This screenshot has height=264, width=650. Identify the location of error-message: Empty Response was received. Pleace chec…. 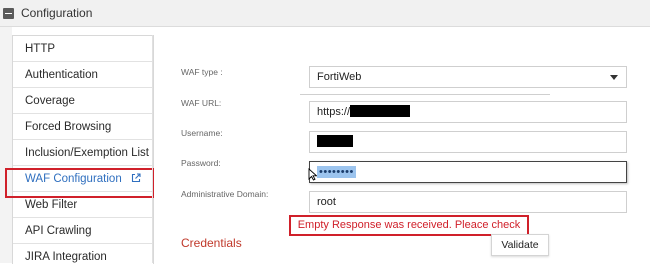
(409, 225).